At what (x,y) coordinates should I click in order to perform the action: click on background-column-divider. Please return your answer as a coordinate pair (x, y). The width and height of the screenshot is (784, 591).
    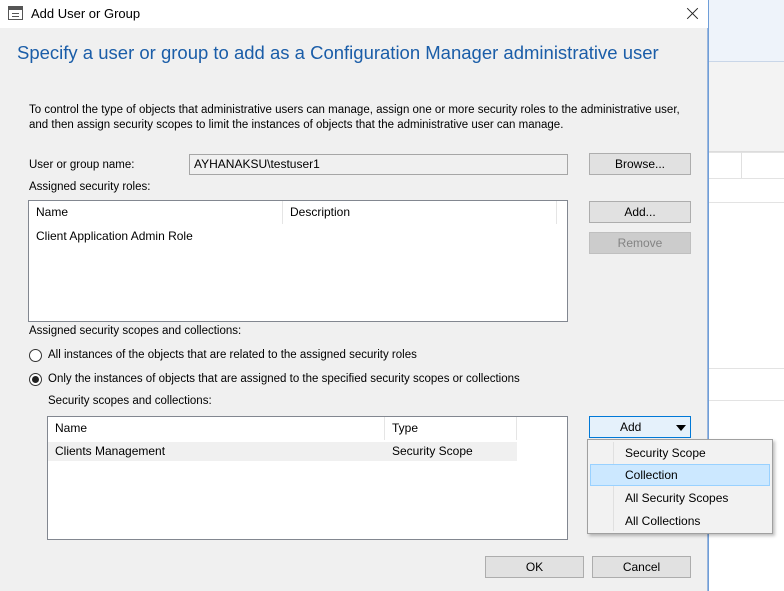
    Looking at the image, I should click on (741, 165).